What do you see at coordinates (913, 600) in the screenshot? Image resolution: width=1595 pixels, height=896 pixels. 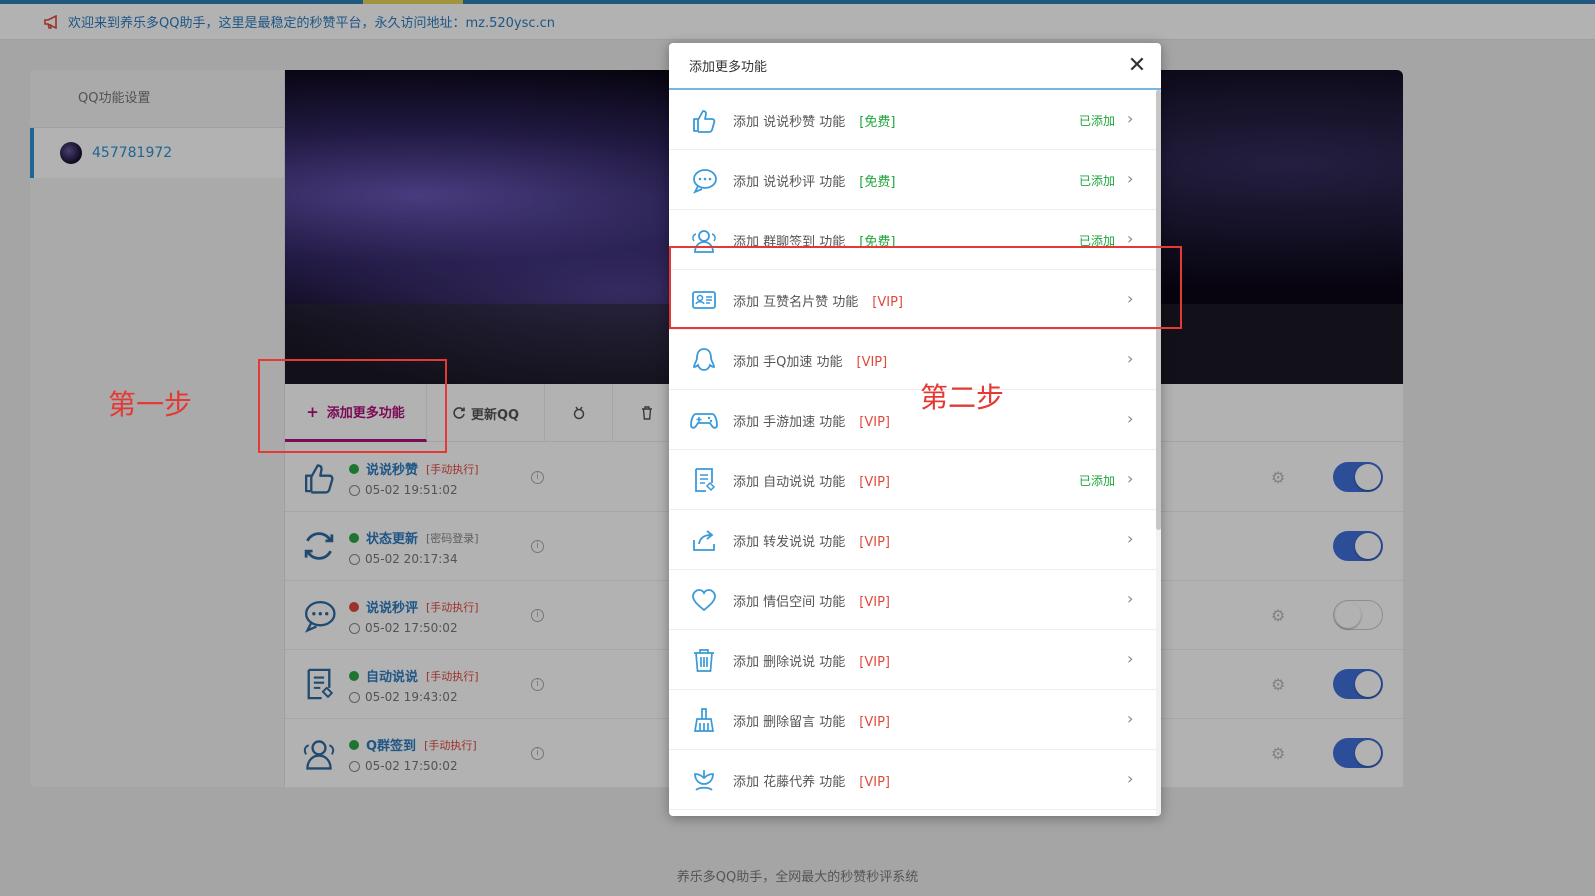 I see `feature-list-item: 添加 情侣空间 功能 [VIP] ›` at bounding box center [913, 600].